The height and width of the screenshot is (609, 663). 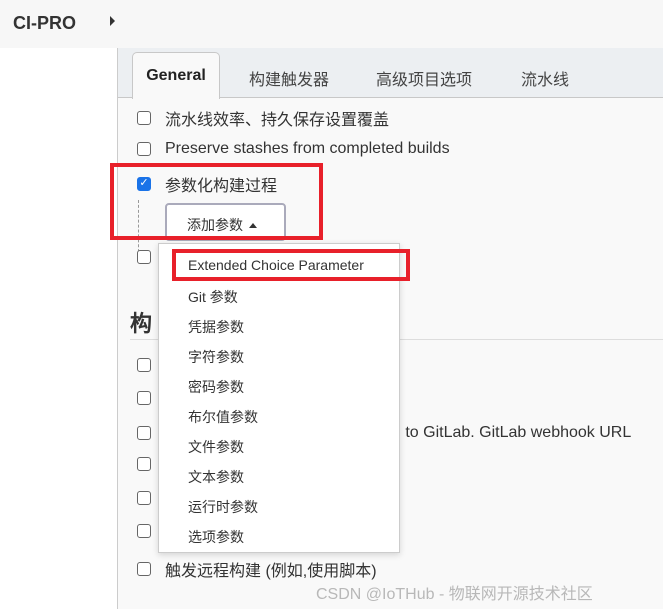 What do you see at coordinates (223, 417) in the screenshot?
I see `menu-item-boolean: 布尔值参数` at bounding box center [223, 417].